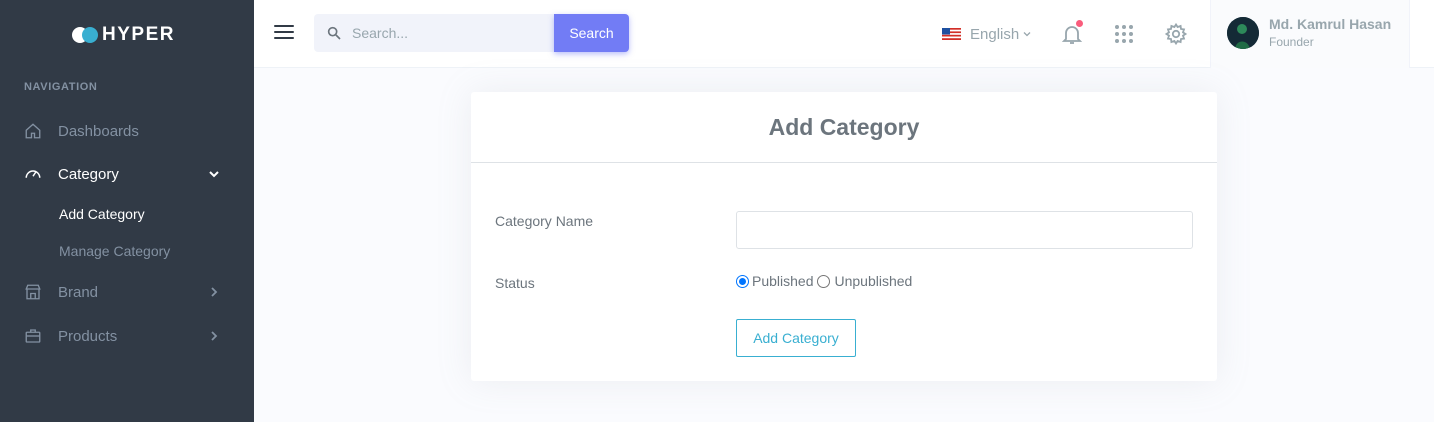 This screenshot has height=422, width=1434. I want to click on avatar, so click(1243, 33).